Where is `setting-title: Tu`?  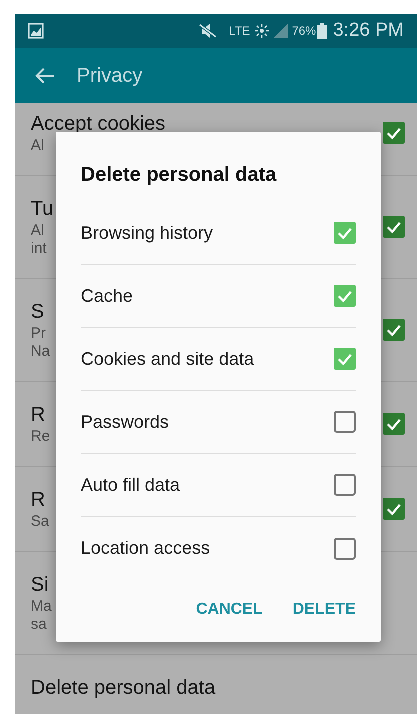
setting-title: Tu is located at coordinates (42, 209).